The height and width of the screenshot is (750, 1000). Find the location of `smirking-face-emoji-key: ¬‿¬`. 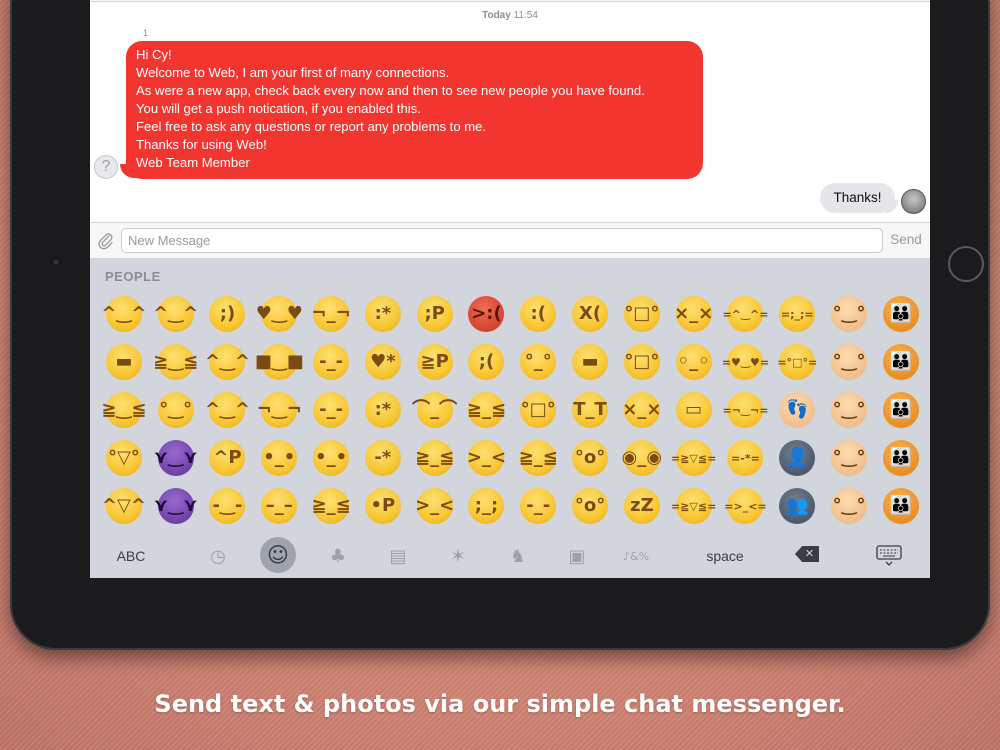

smirking-face-emoji-key: ¬‿¬ is located at coordinates (279, 410).